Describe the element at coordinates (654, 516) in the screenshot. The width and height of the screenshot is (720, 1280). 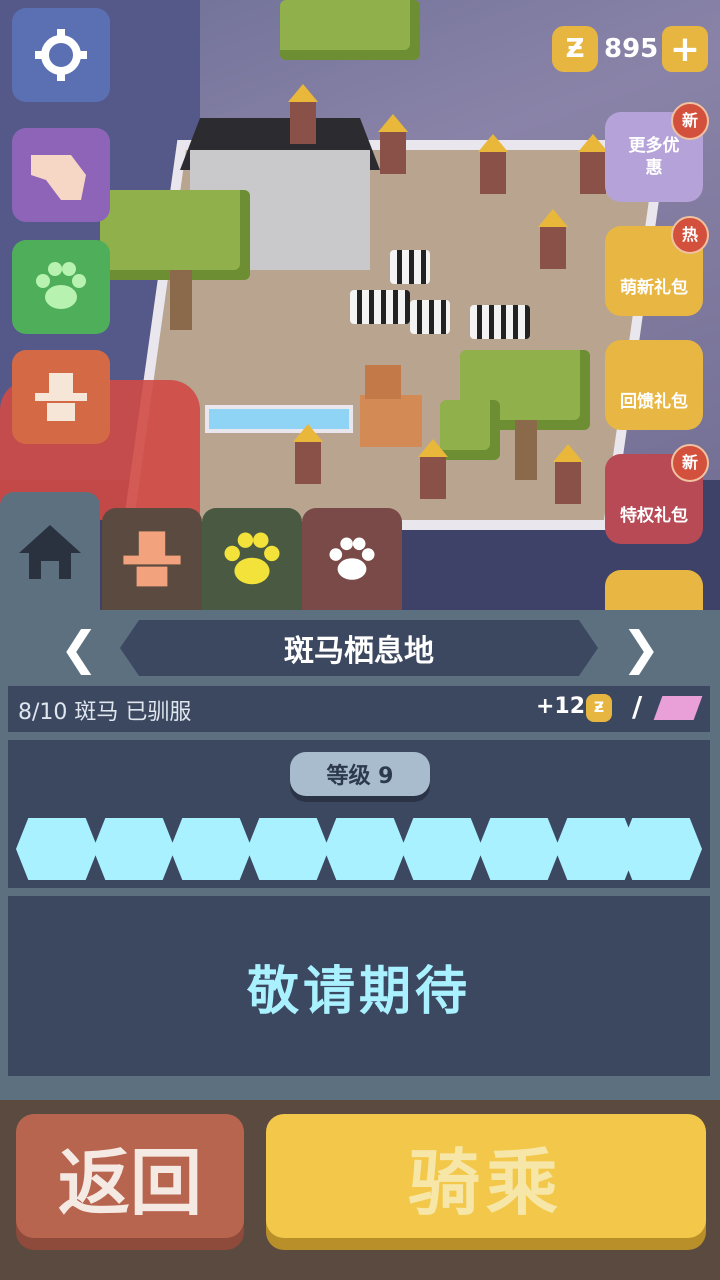
I see `vip-pack-label: 特权礼包` at that location.